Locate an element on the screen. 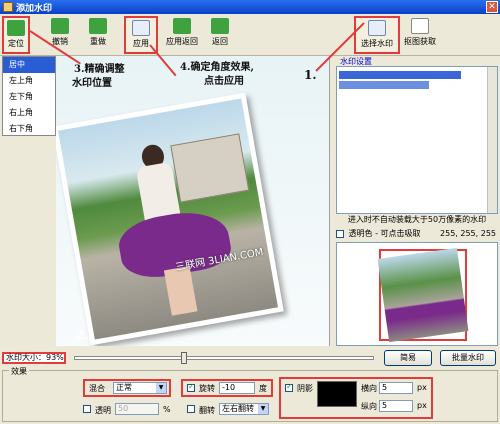 This screenshot has width=500, height=424. watermark-preview is located at coordinates (417, 294).